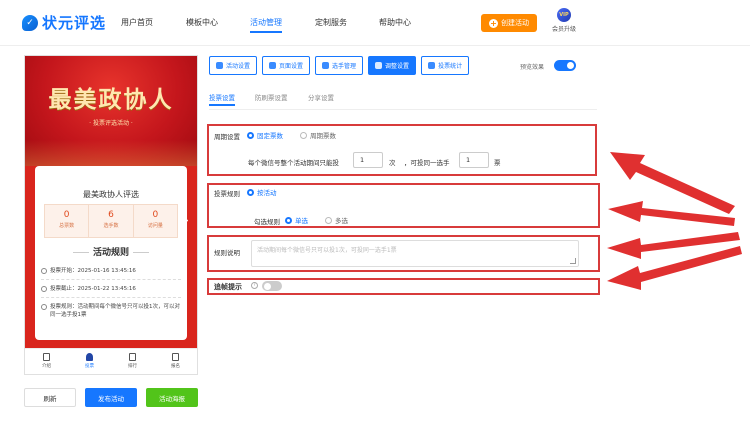  Describe the element at coordinates (272, 286) in the screenshot. I see `block-prompt-toggle` at that location.